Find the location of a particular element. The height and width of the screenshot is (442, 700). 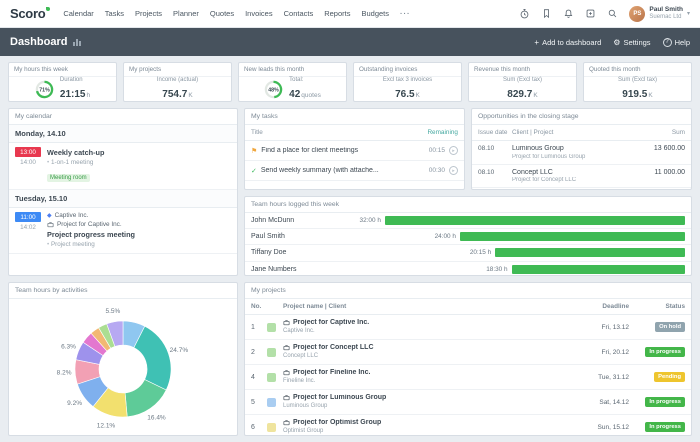

project-name-link: Project for Fineline Inc. is located at coordinates (331, 373).